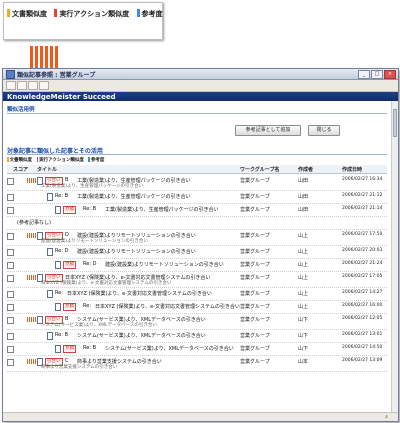 Image resolution: width=400 pixels, height=423 pixels. Describe the element at coordinates (92, 186) in the screenshot. I see `row-summary: 工業(製造業)より、生産管理パッケージの引き合い` at that location.